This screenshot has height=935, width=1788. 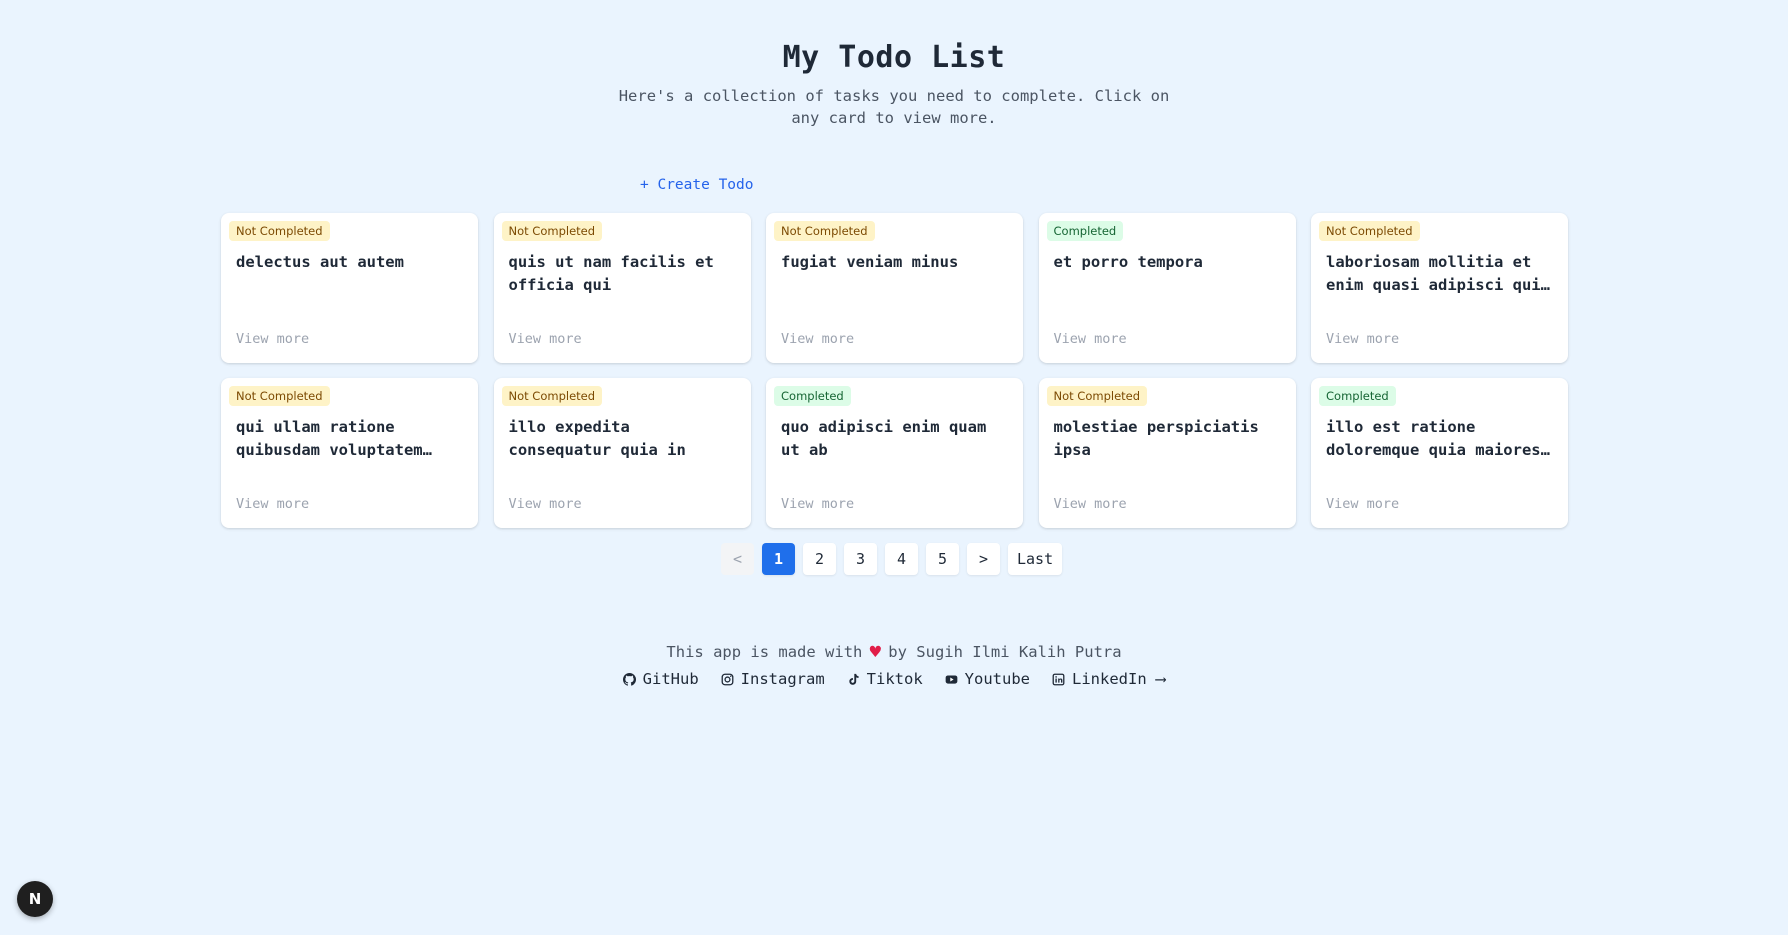 I want to click on github-label: GitHub, so click(x=670, y=679).